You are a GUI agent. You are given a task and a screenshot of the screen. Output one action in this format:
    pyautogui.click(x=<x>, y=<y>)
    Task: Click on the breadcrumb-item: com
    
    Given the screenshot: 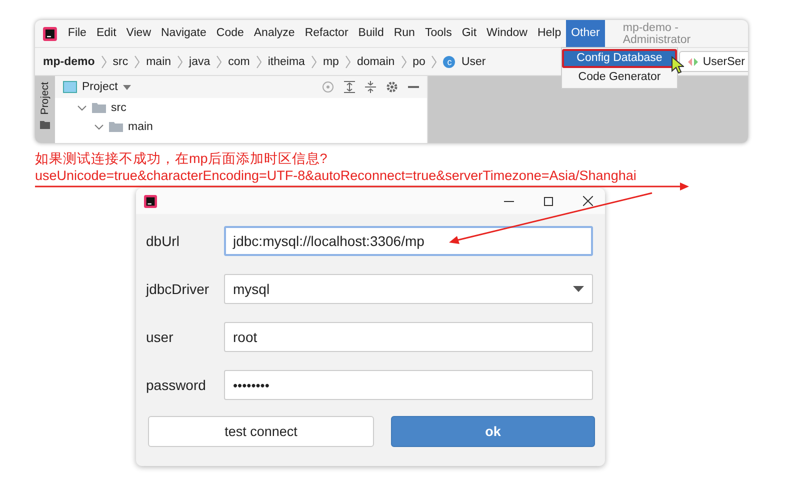 What is the action you would take?
    pyautogui.click(x=239, y=62)
    